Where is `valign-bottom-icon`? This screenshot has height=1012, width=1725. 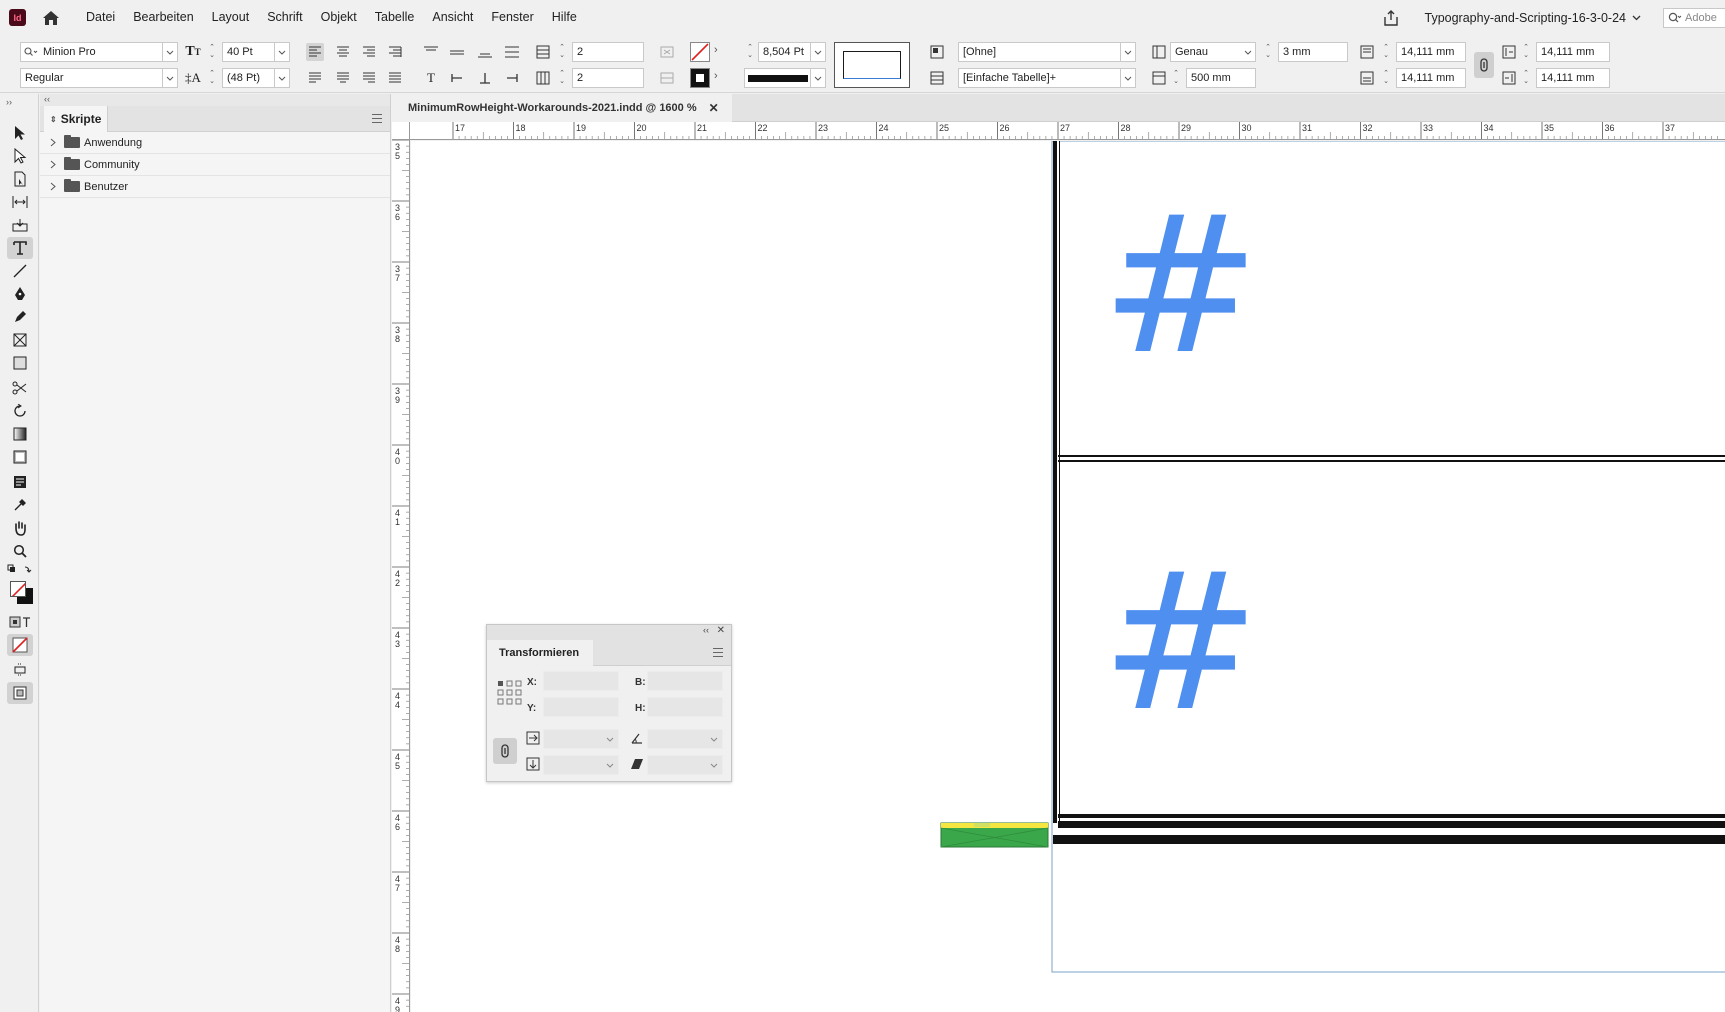
valign-bottom-icon is located at coordinates (485, 52).